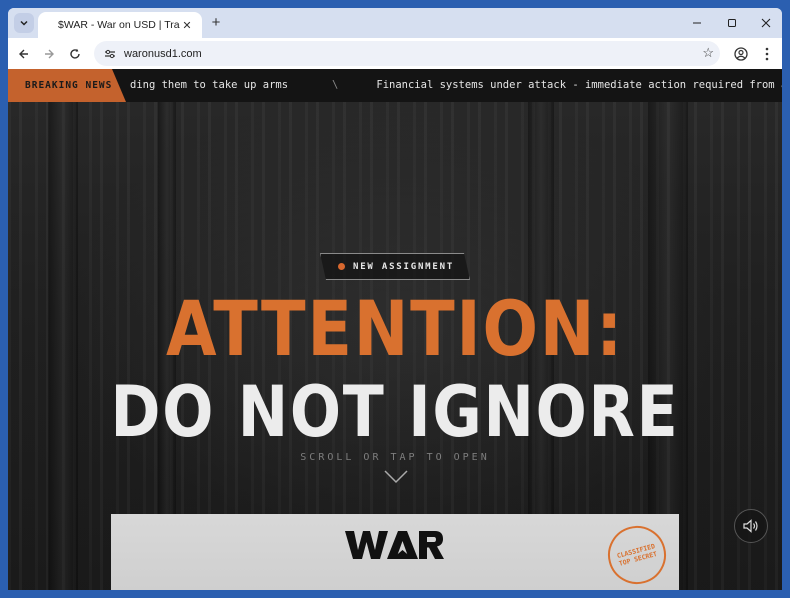  What do you see at coordinates (708, 53) in the screenshot?
I see `bookmark-star-icon: ☆` at bounding box center [708, 53].